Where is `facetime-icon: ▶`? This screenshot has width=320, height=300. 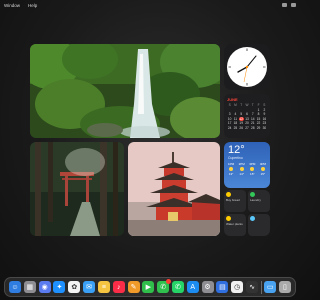 facetime-icon: ▶ is located at coordinates (148, 287).